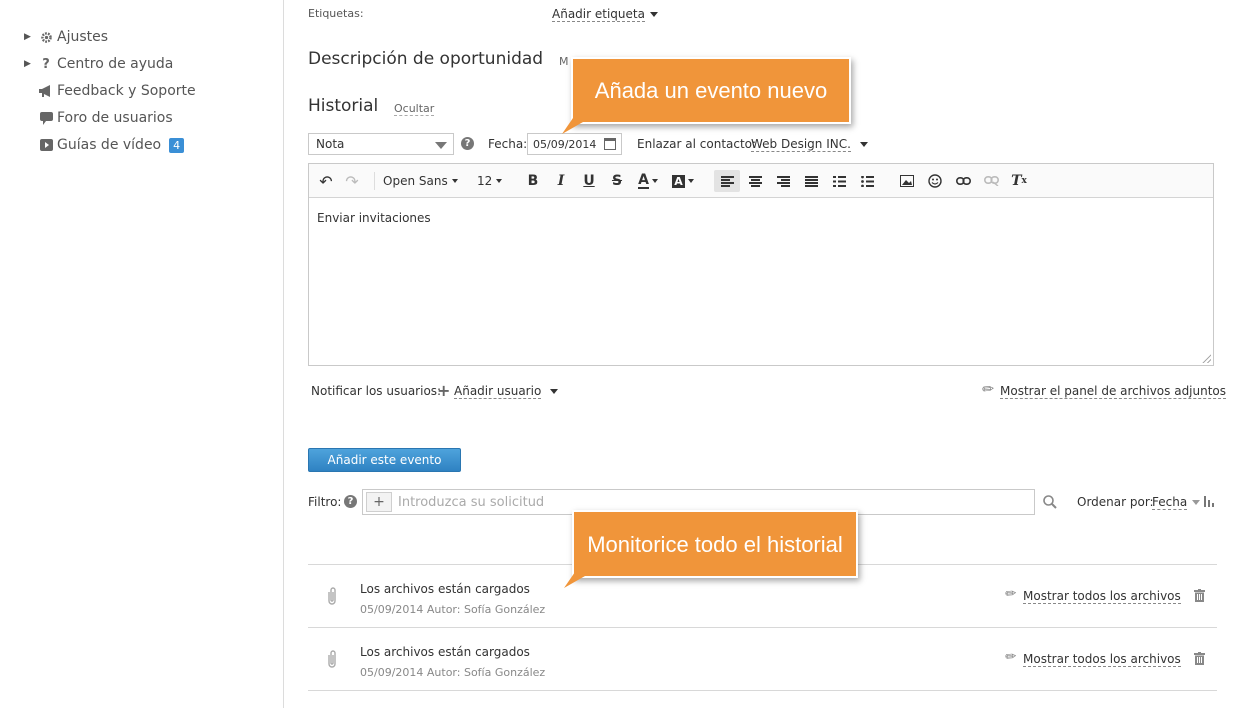  I want to click on callout-monitor-history: Monitorice todo el historial, so click(715, 544).